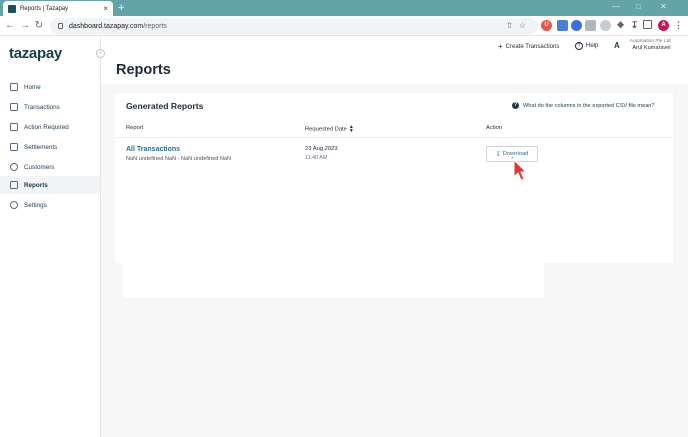 The height and width of the screenshot is (437, 688). What do you see at coordinates (135, 128) in the screenshot?
I see `column-header-report: Report` at bounding box center [135, 128].